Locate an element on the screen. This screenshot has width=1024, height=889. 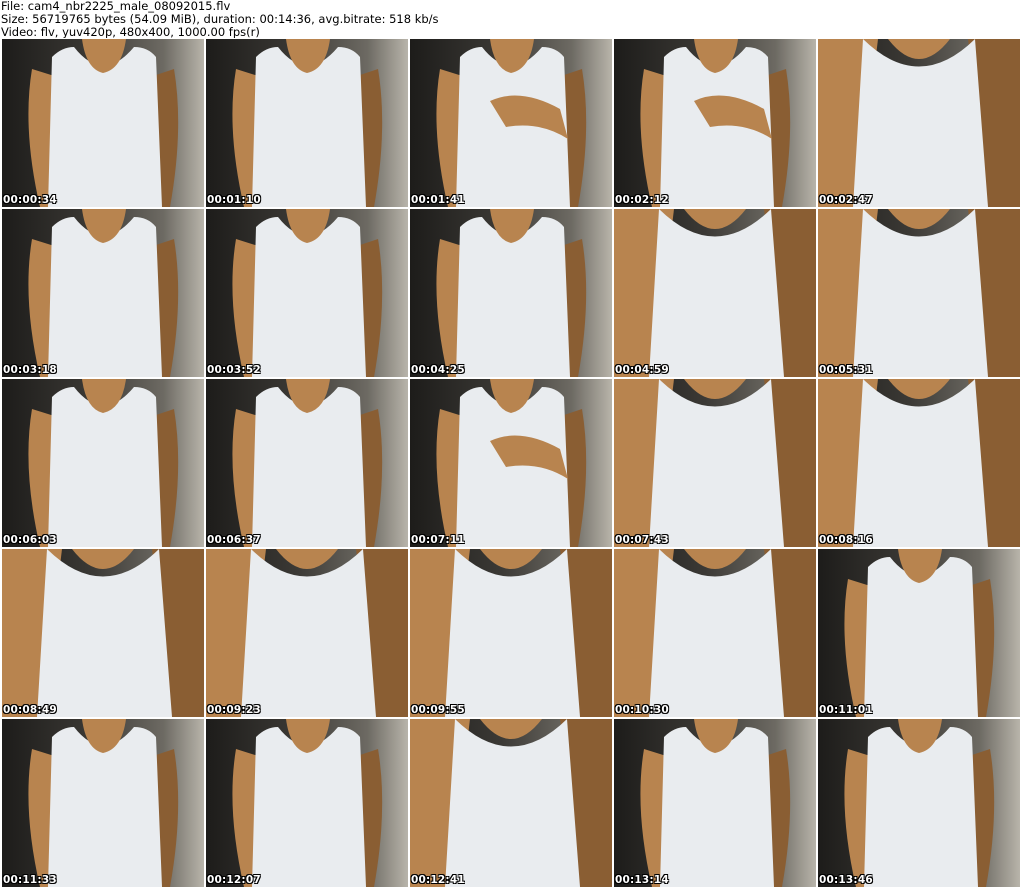
thumbnail-frame: 00:03:18 is located at coordinates (103, 293).